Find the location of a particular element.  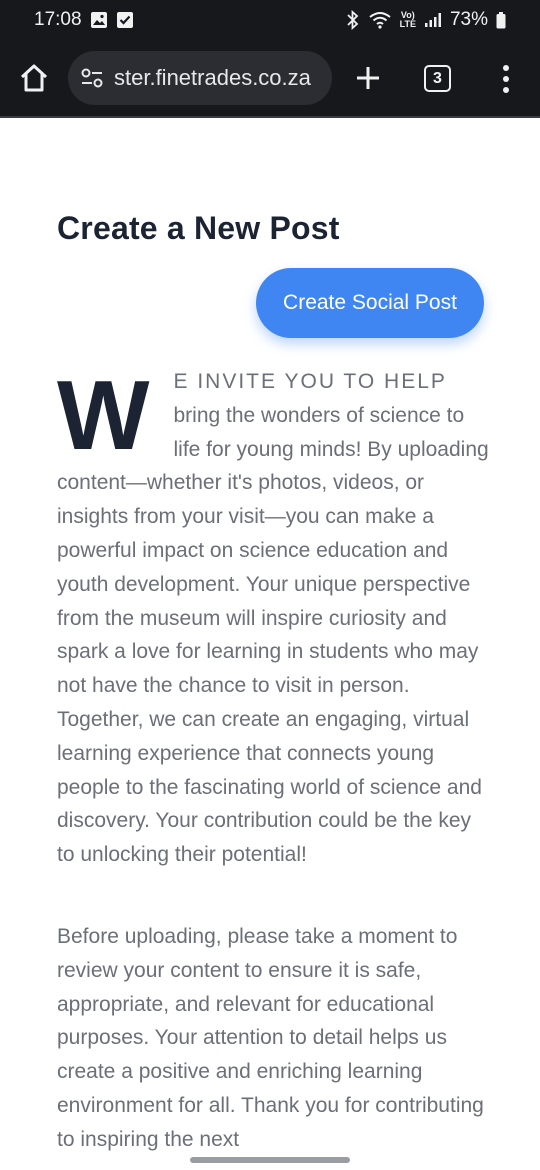

home-button is located at coordinates (34, 78).